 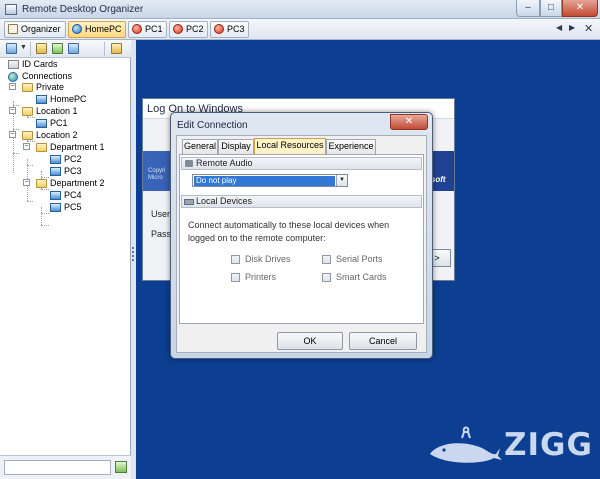 What do you see at coordinates (300, 29) in the screenshot?
I see `session-tab-strip: Organizer HomePC PC1 PC2 PC3 ◀ ▶ ✕` at bounding box center [300, 29].